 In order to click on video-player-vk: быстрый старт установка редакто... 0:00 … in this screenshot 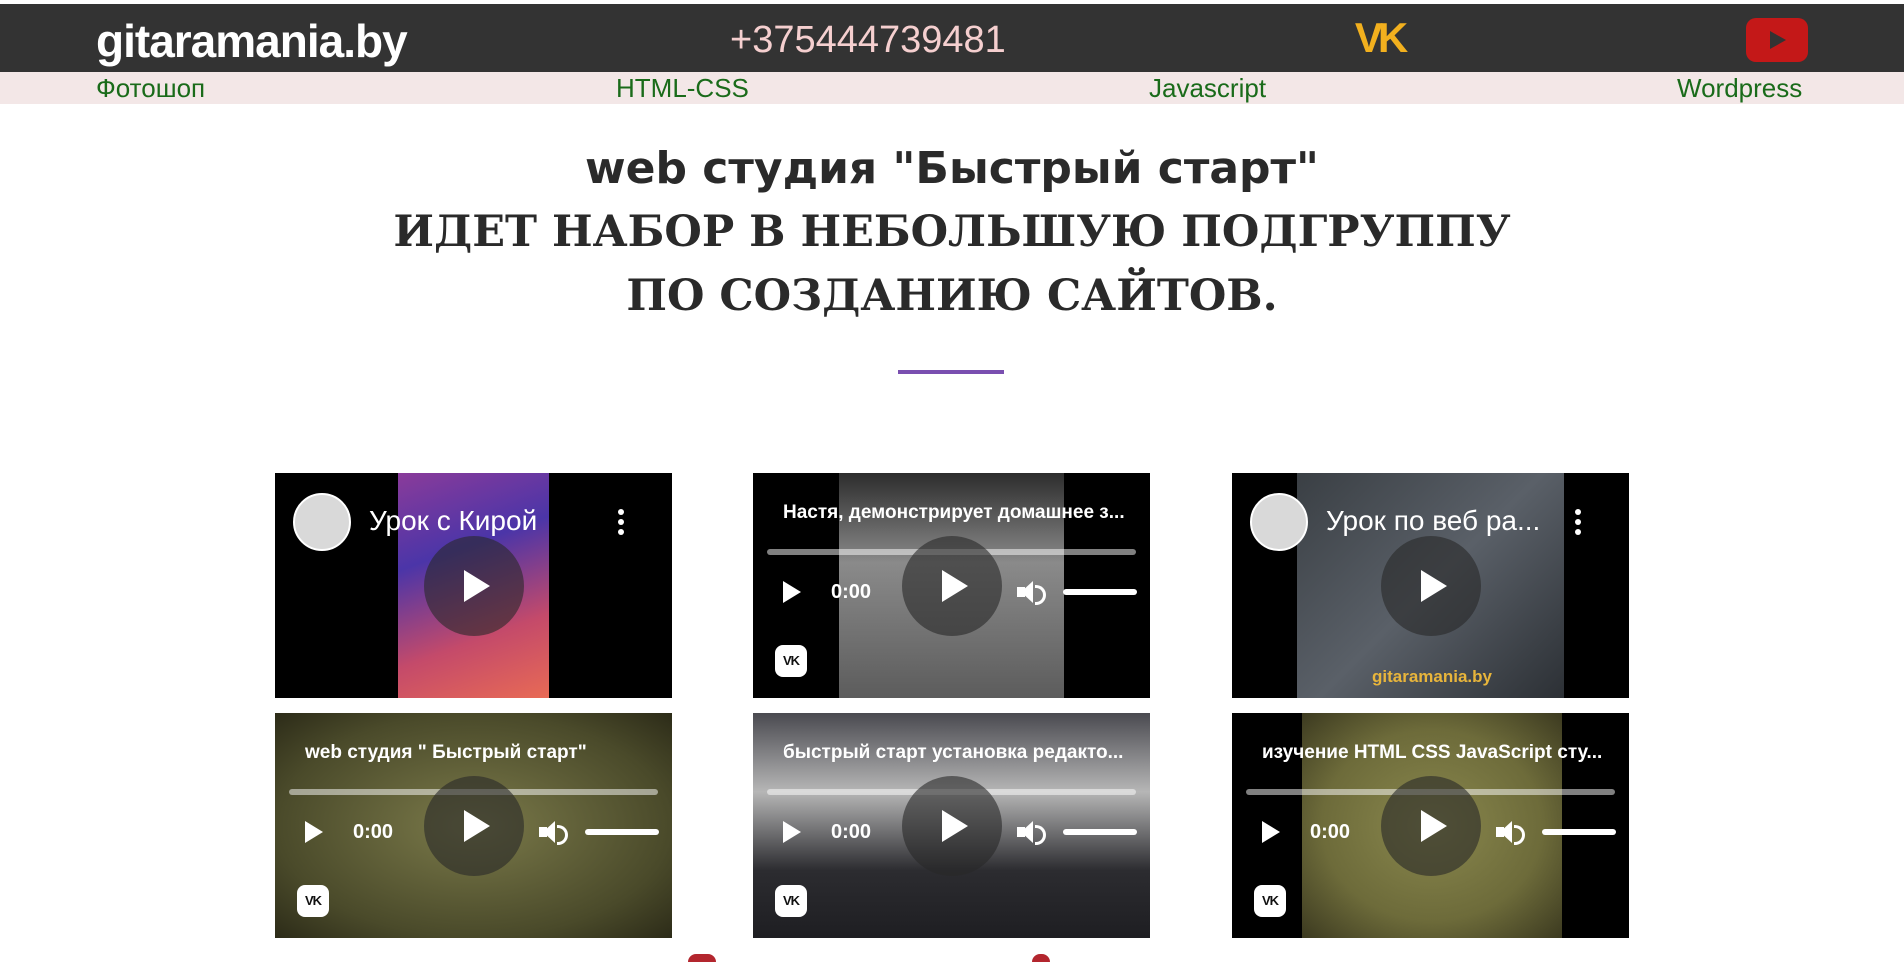, I will do `click(951, 825)`.